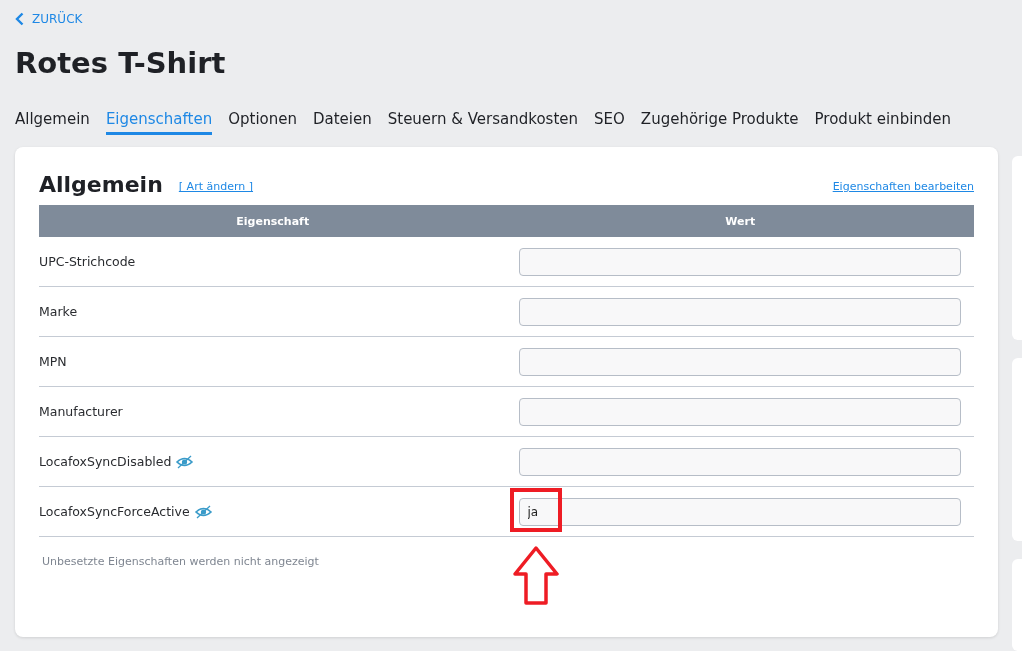 This screenshot has width=1022, height=651. What do you see at coordinates (101, 184) in the screenshot?
I see `section-title: Allgemein` at bounding box center [101, 184].